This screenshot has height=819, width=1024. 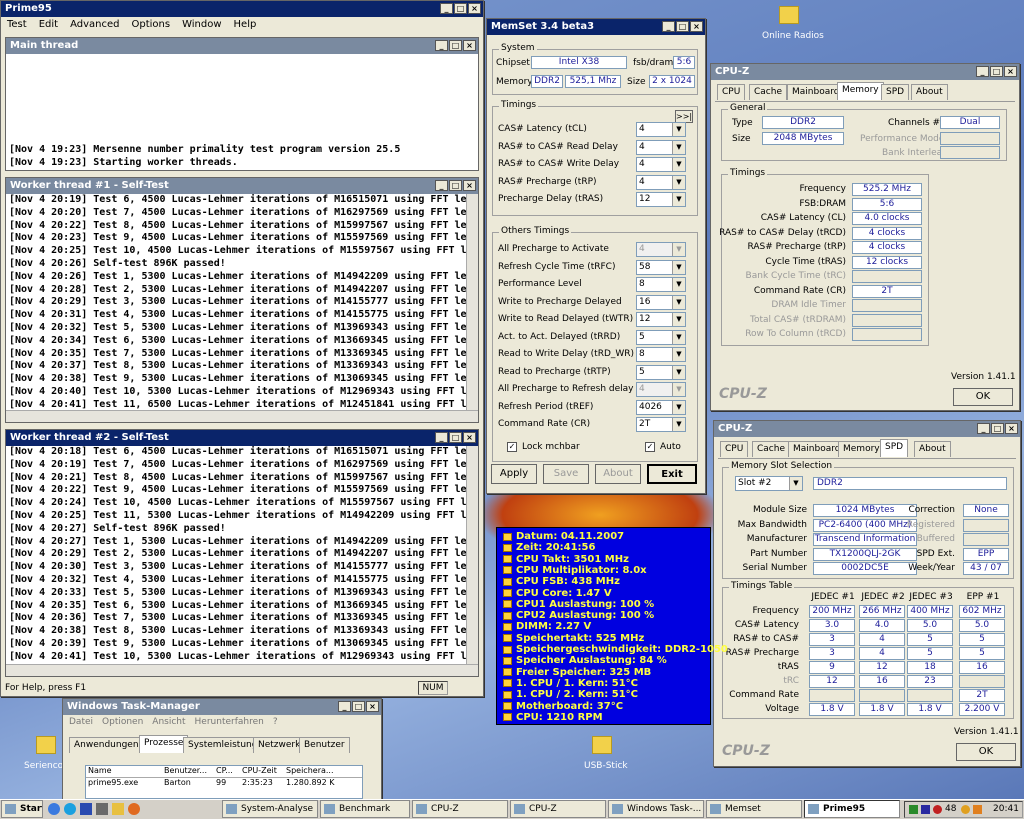 I want to click on firefox-icon, so click(x=134, y=809).